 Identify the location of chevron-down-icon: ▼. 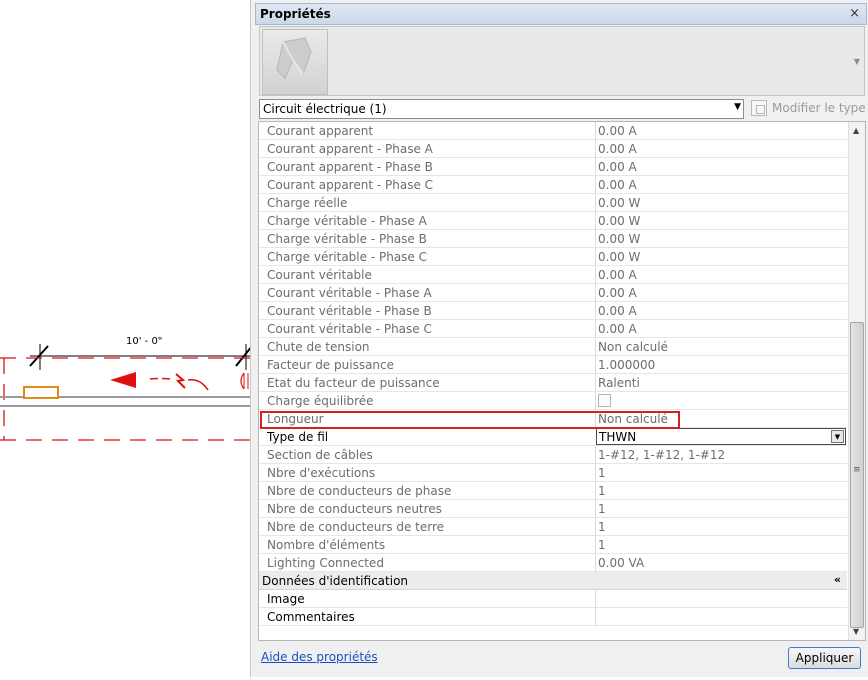
(857, 61).